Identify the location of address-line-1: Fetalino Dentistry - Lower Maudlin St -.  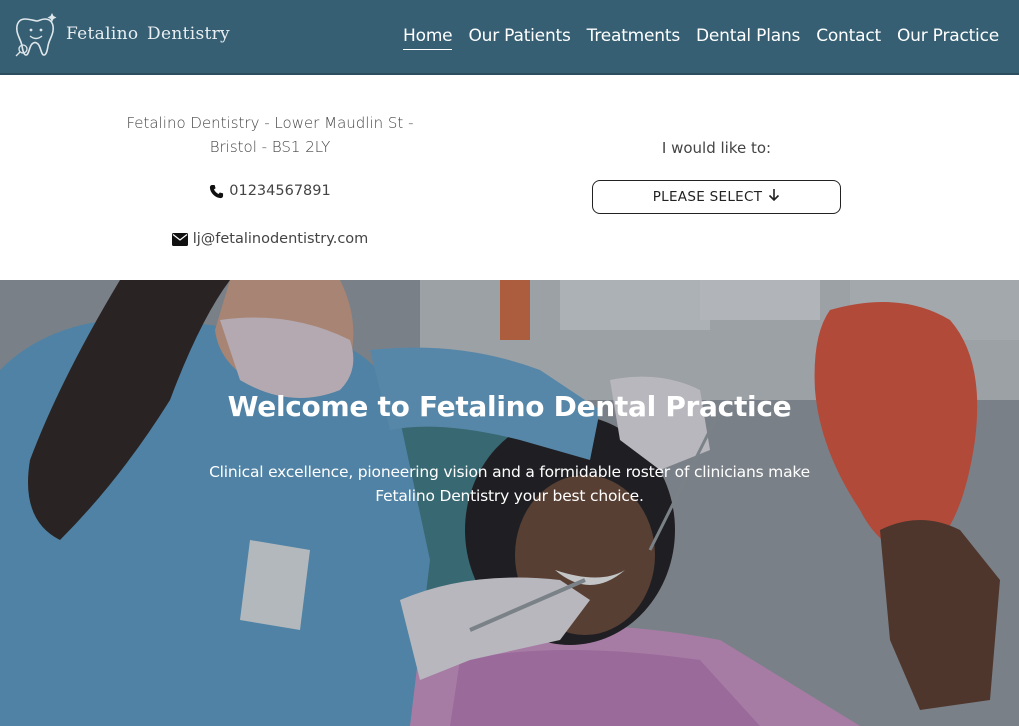
(270, 123).